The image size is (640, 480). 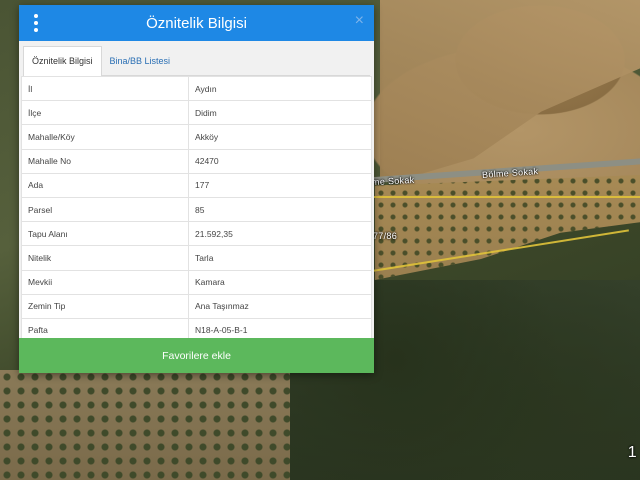 I want to click on table-row: Mahalle No 42470, so click(x=196, y=161).